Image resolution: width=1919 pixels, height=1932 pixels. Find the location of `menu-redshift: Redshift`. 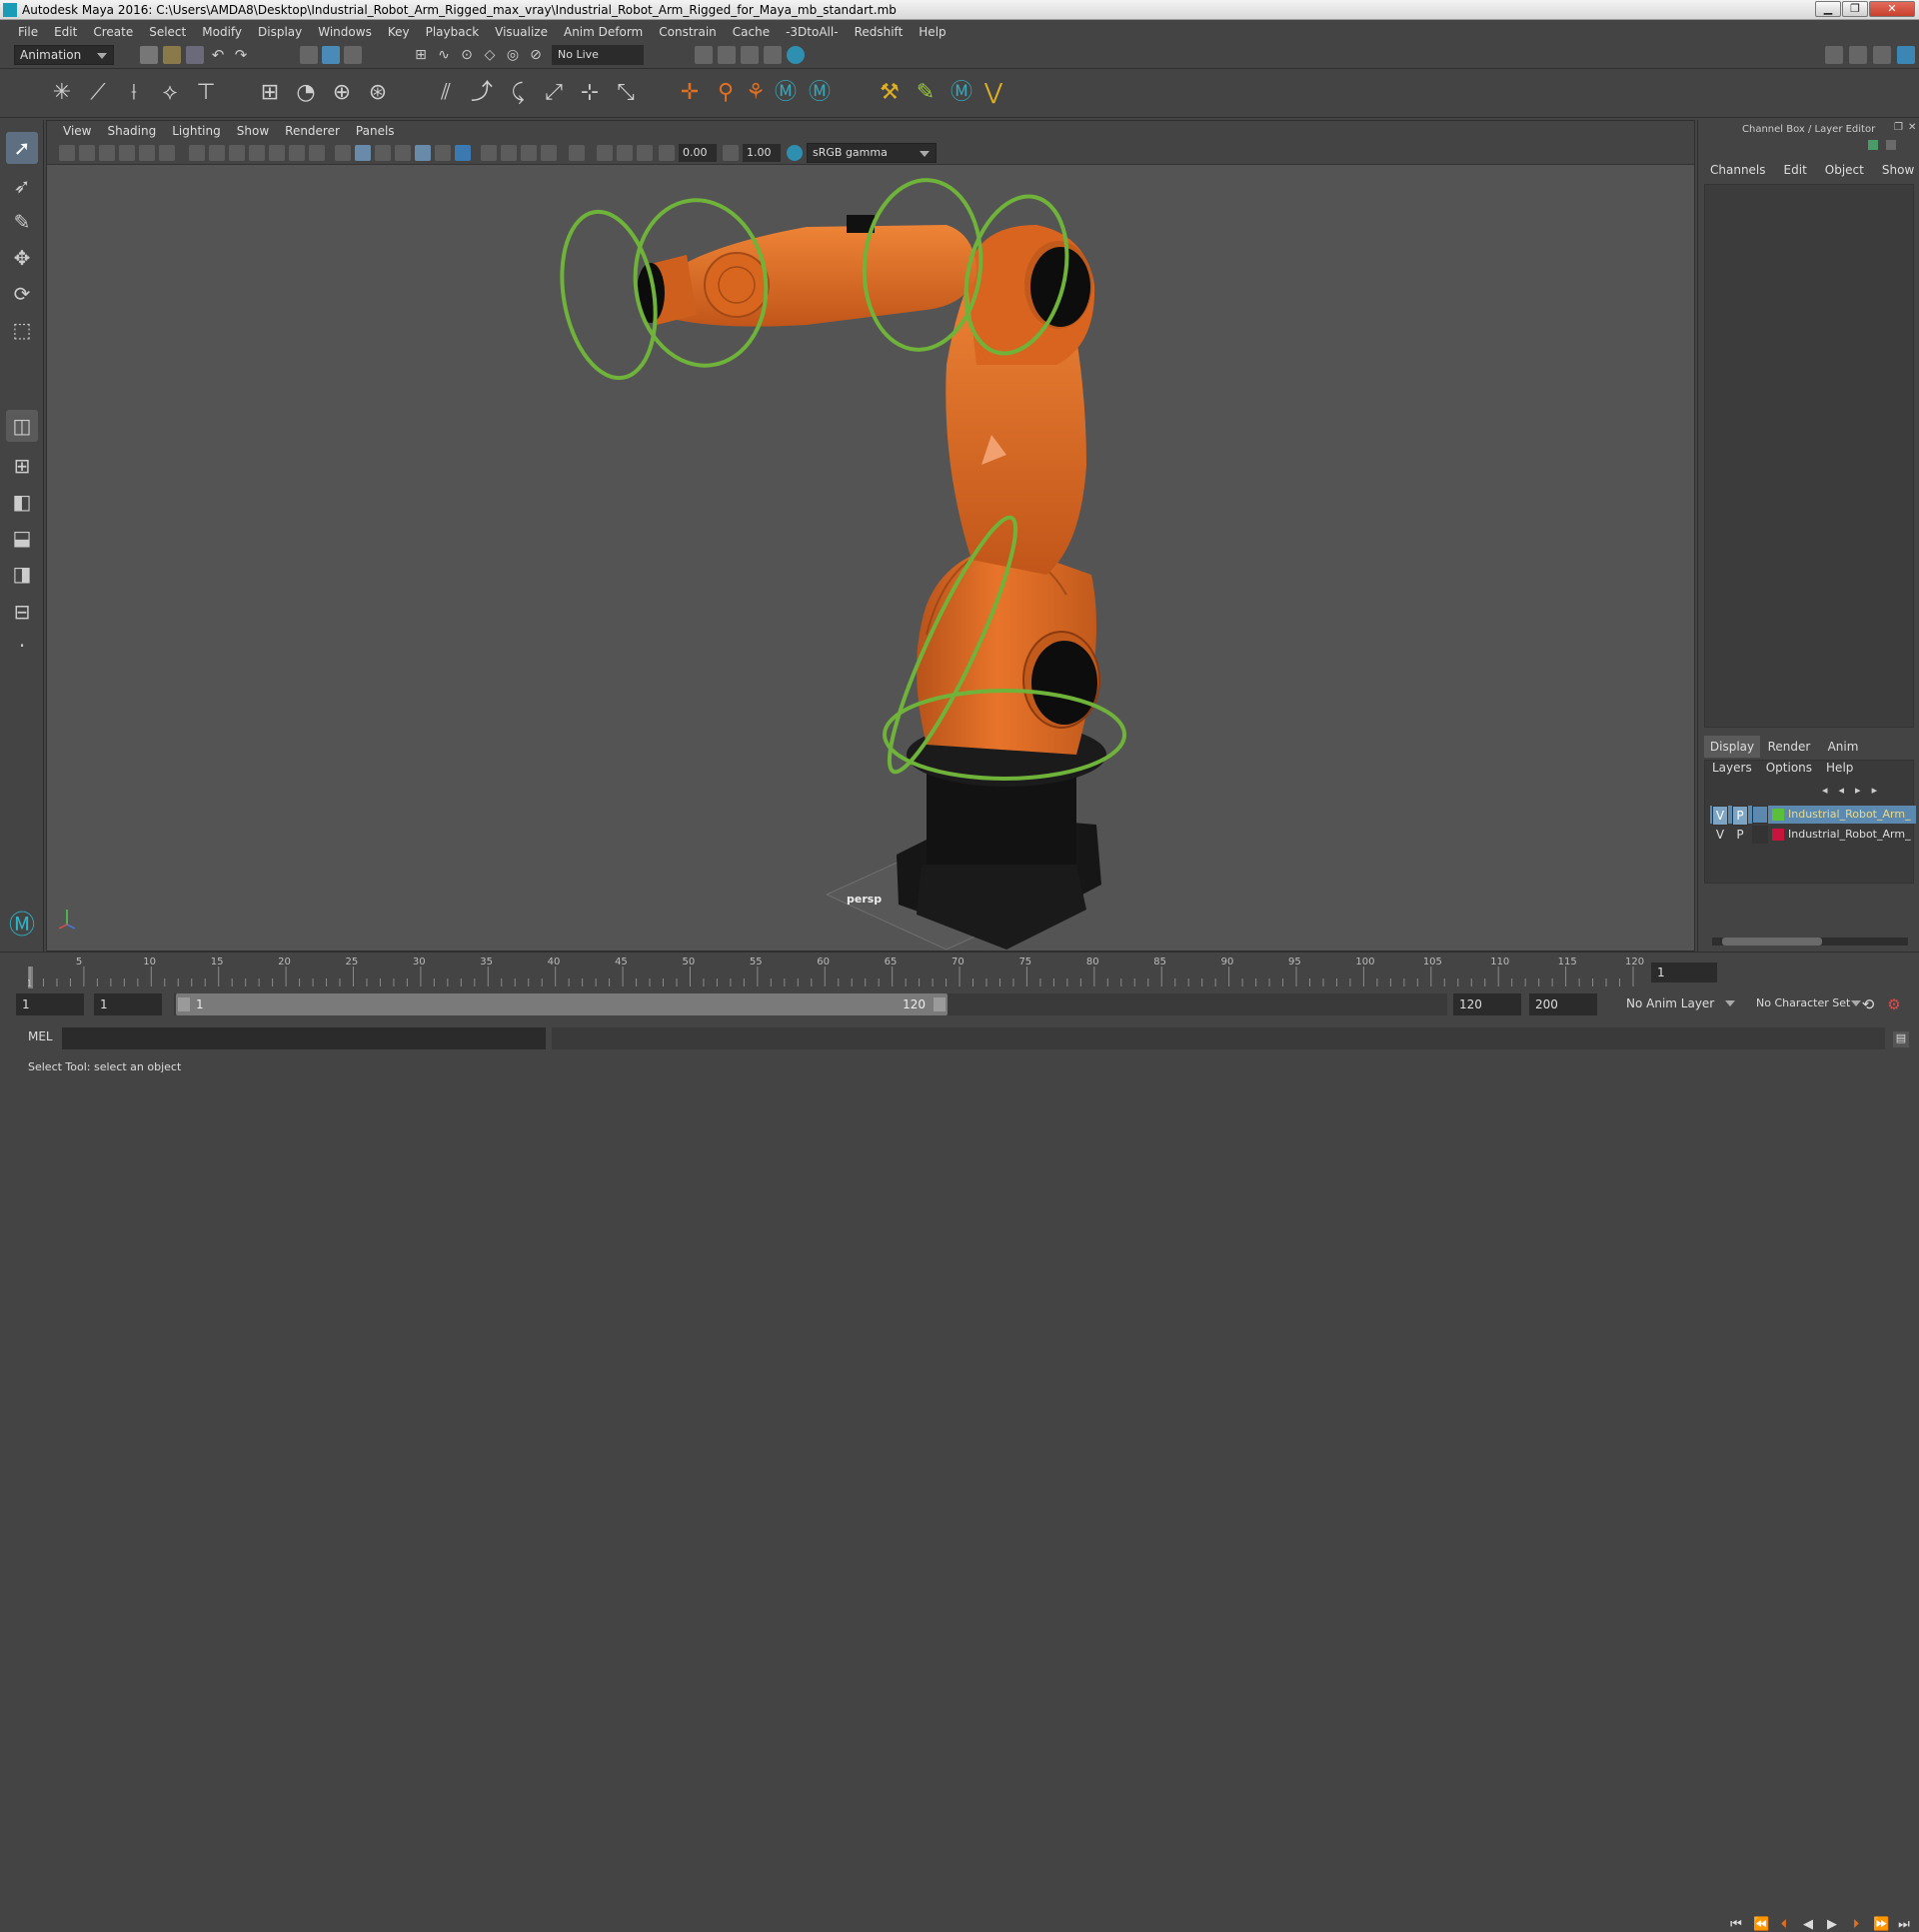

menu-redshift: Redshift is located at coordinates (880, 32).